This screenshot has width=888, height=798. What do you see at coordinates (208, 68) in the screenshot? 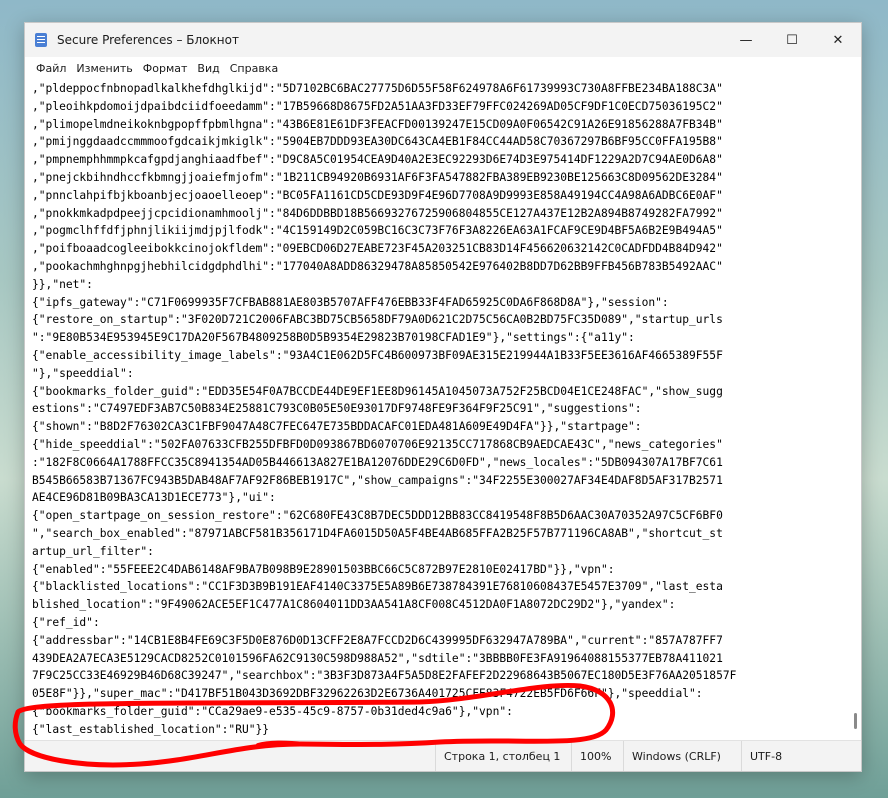
I see `menu-view: Вид` at bounding box center [208, 68].